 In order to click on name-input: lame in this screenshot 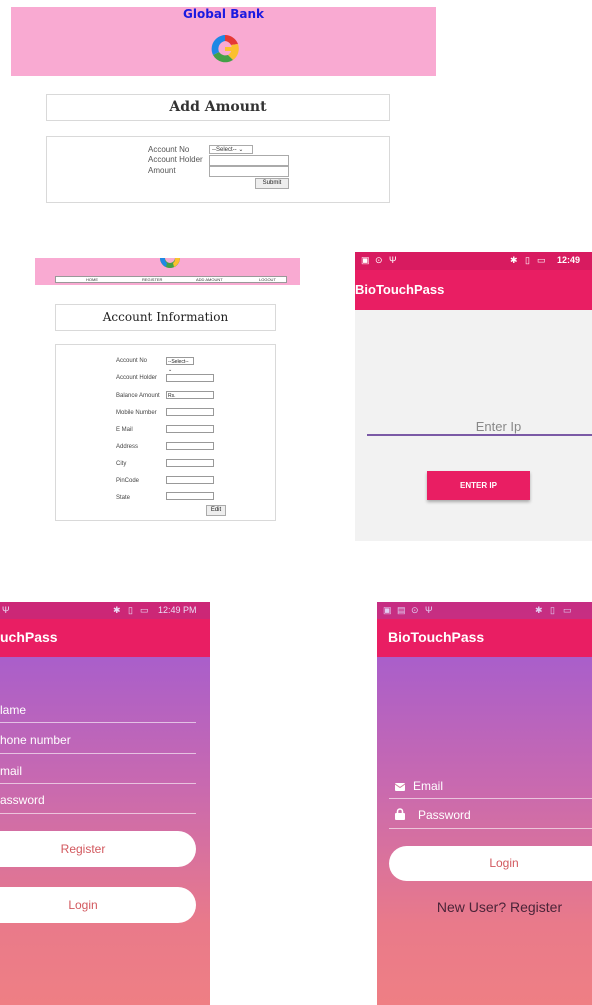, I will do `click(13, 710)`.